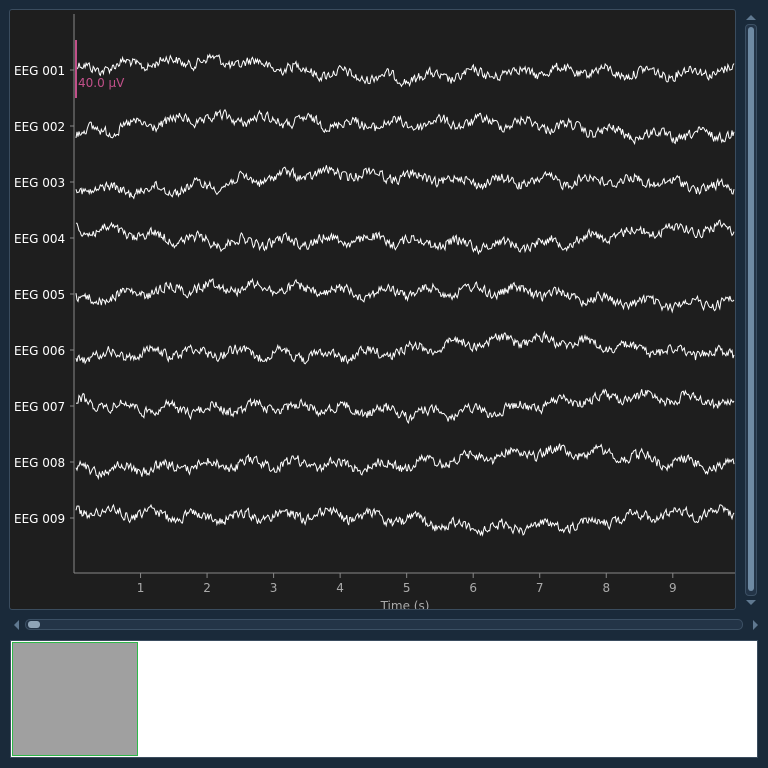  Describe the element at coordinates (606, 588) in the screenshot. I see `x-tick-label: 8` at that location.